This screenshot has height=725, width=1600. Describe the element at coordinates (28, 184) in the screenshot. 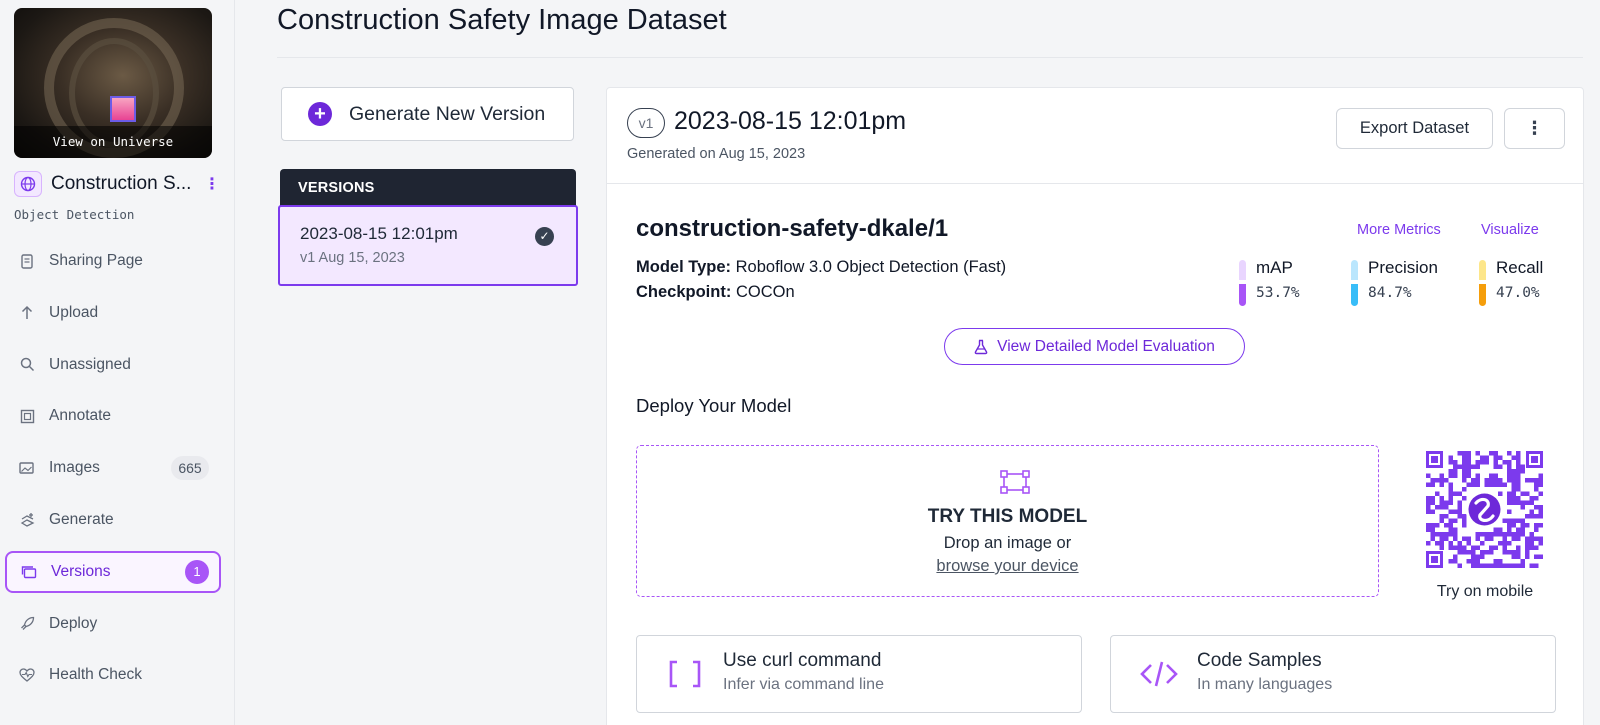

I see `globe-icon` at that location.